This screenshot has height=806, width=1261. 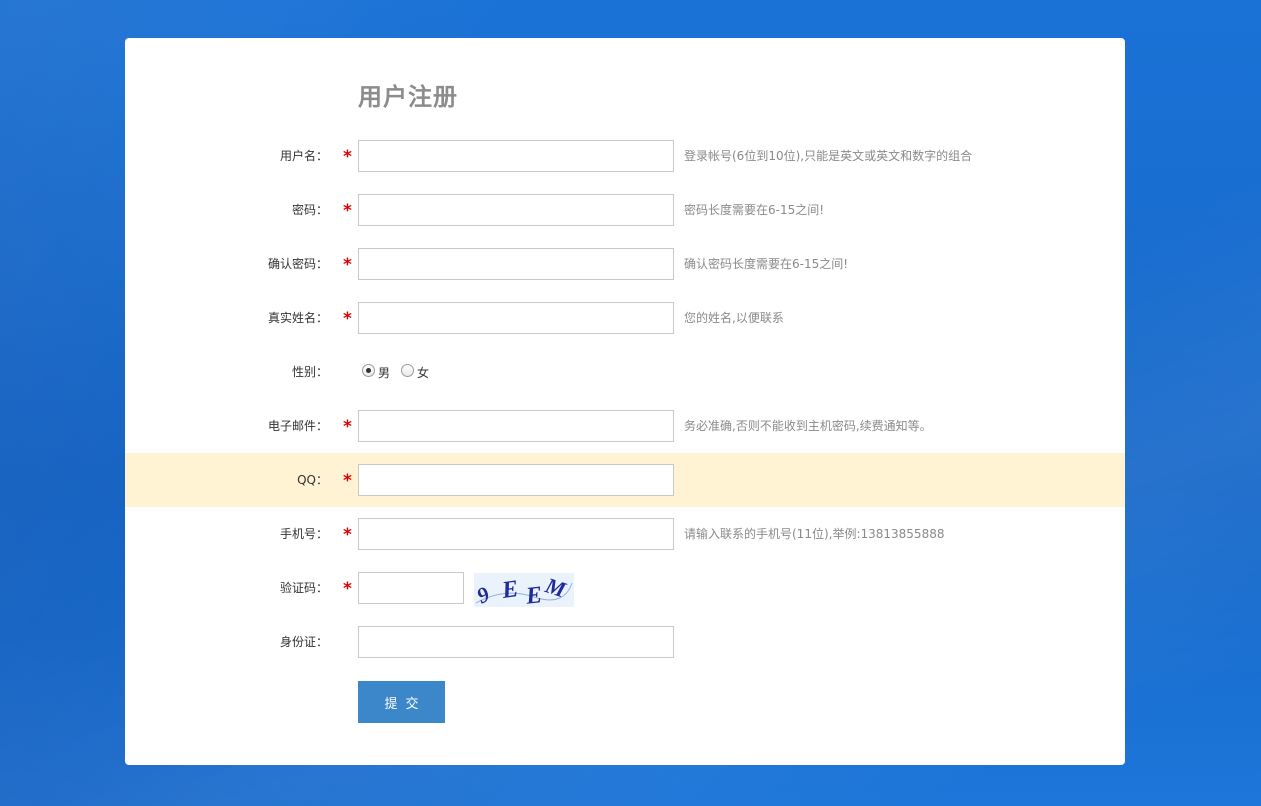 I want to click on username-row: 用户名： * 登录帐号(6位到10位),只能是英文或英文和数字的组合, so click(x=625, y=156).